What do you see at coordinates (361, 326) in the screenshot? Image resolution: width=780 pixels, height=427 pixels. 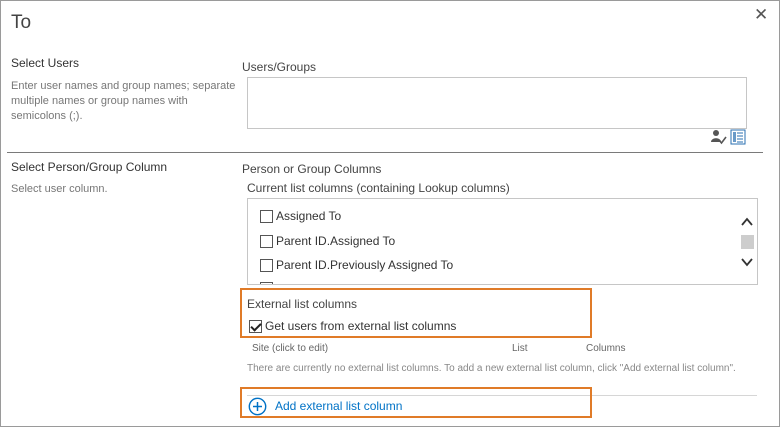 I see `external-columns-checkbox-label: Get users from external list columns` at bounding box center [361, 326].